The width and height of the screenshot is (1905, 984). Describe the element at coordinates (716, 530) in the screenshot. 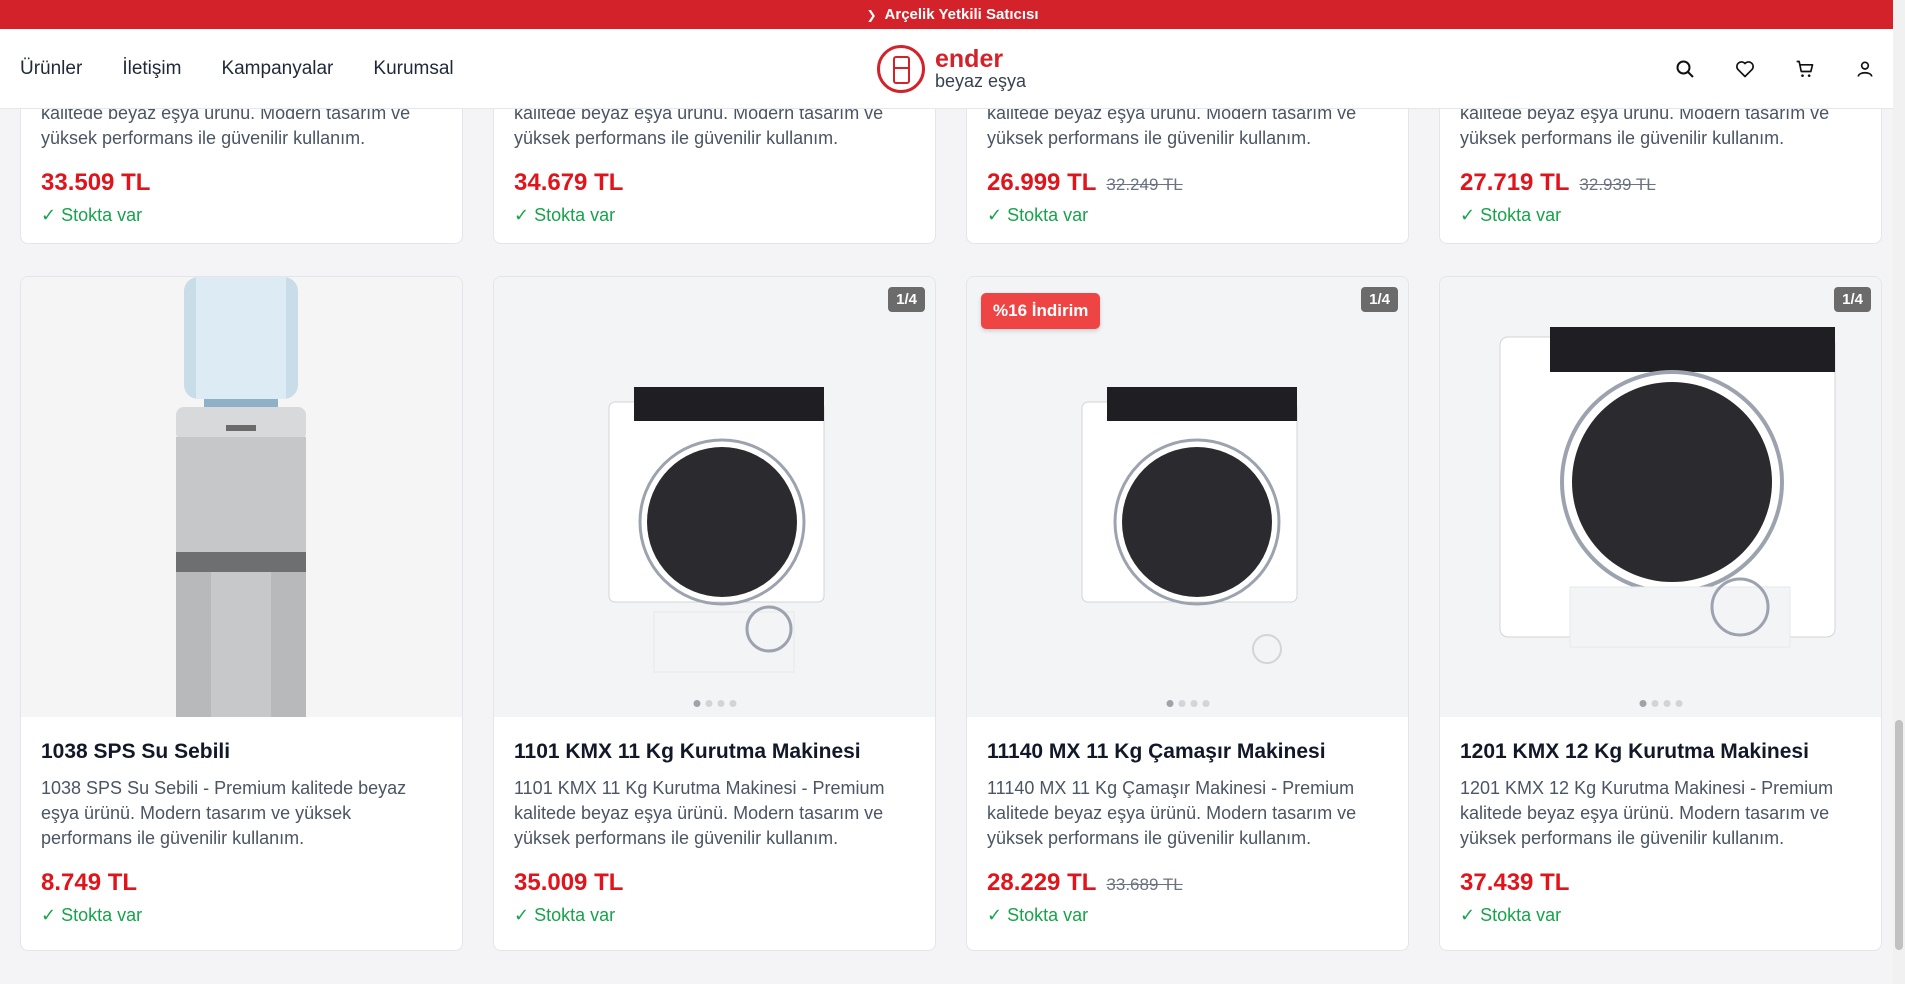

I see `dryer-image` at that location.